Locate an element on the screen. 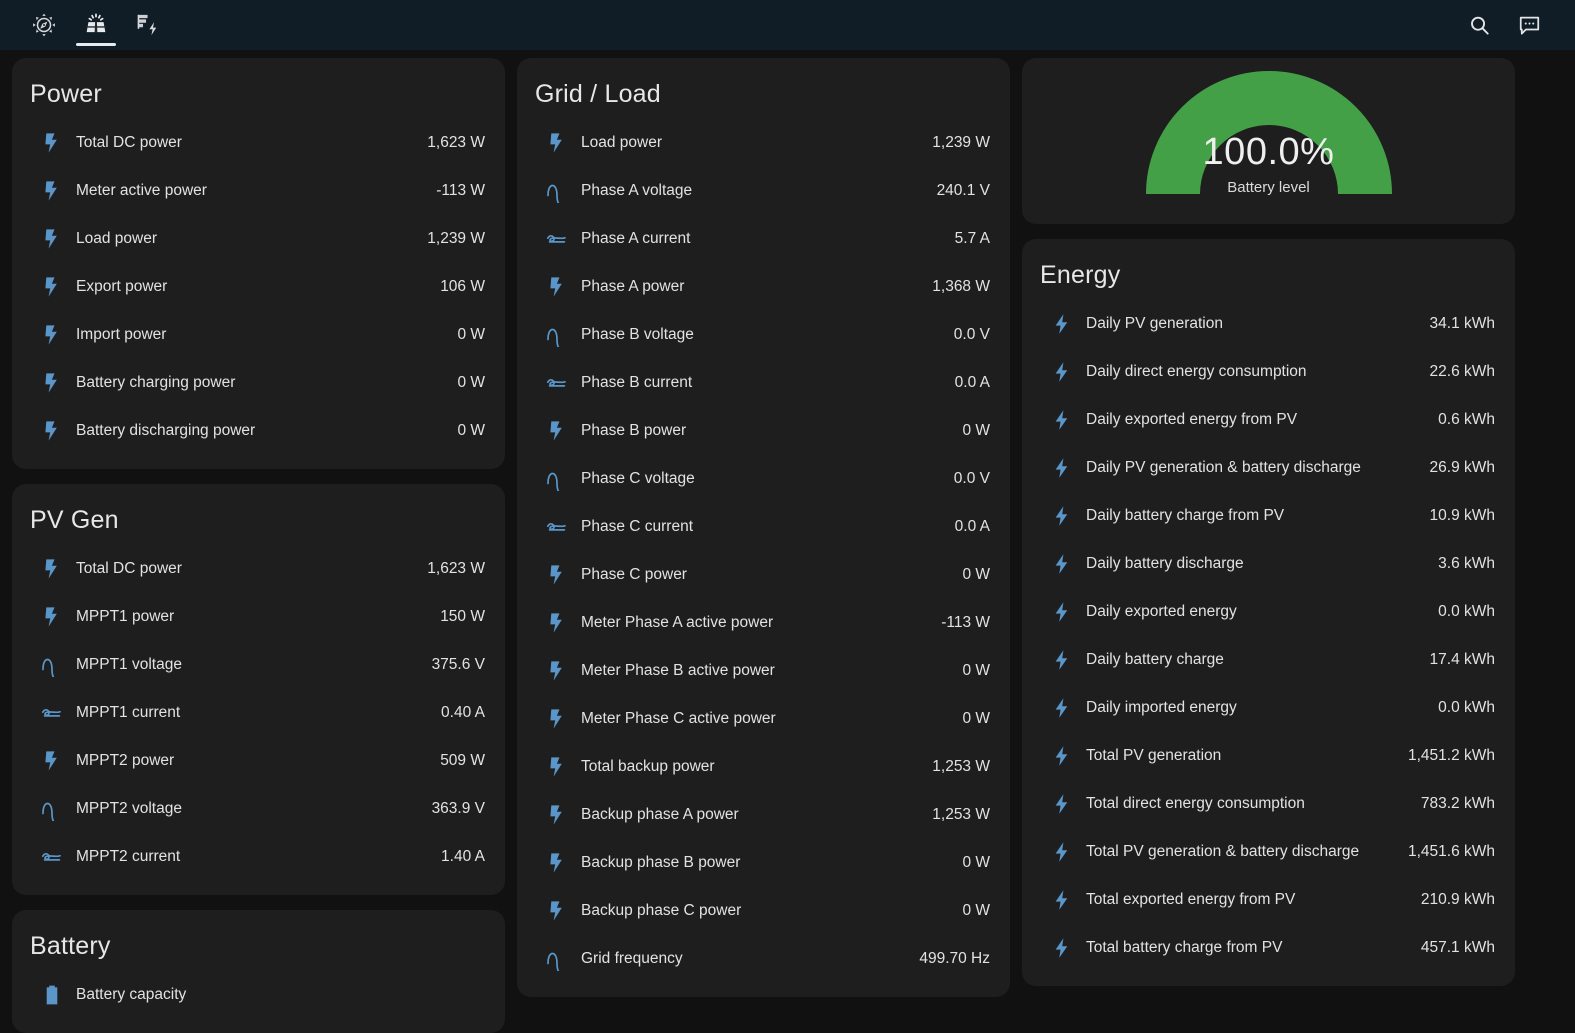 The height and width of the screenshot is (1033, 1575). table-row: Daily PV generation 34.1 kWh is located at coordinates (1268, 324).